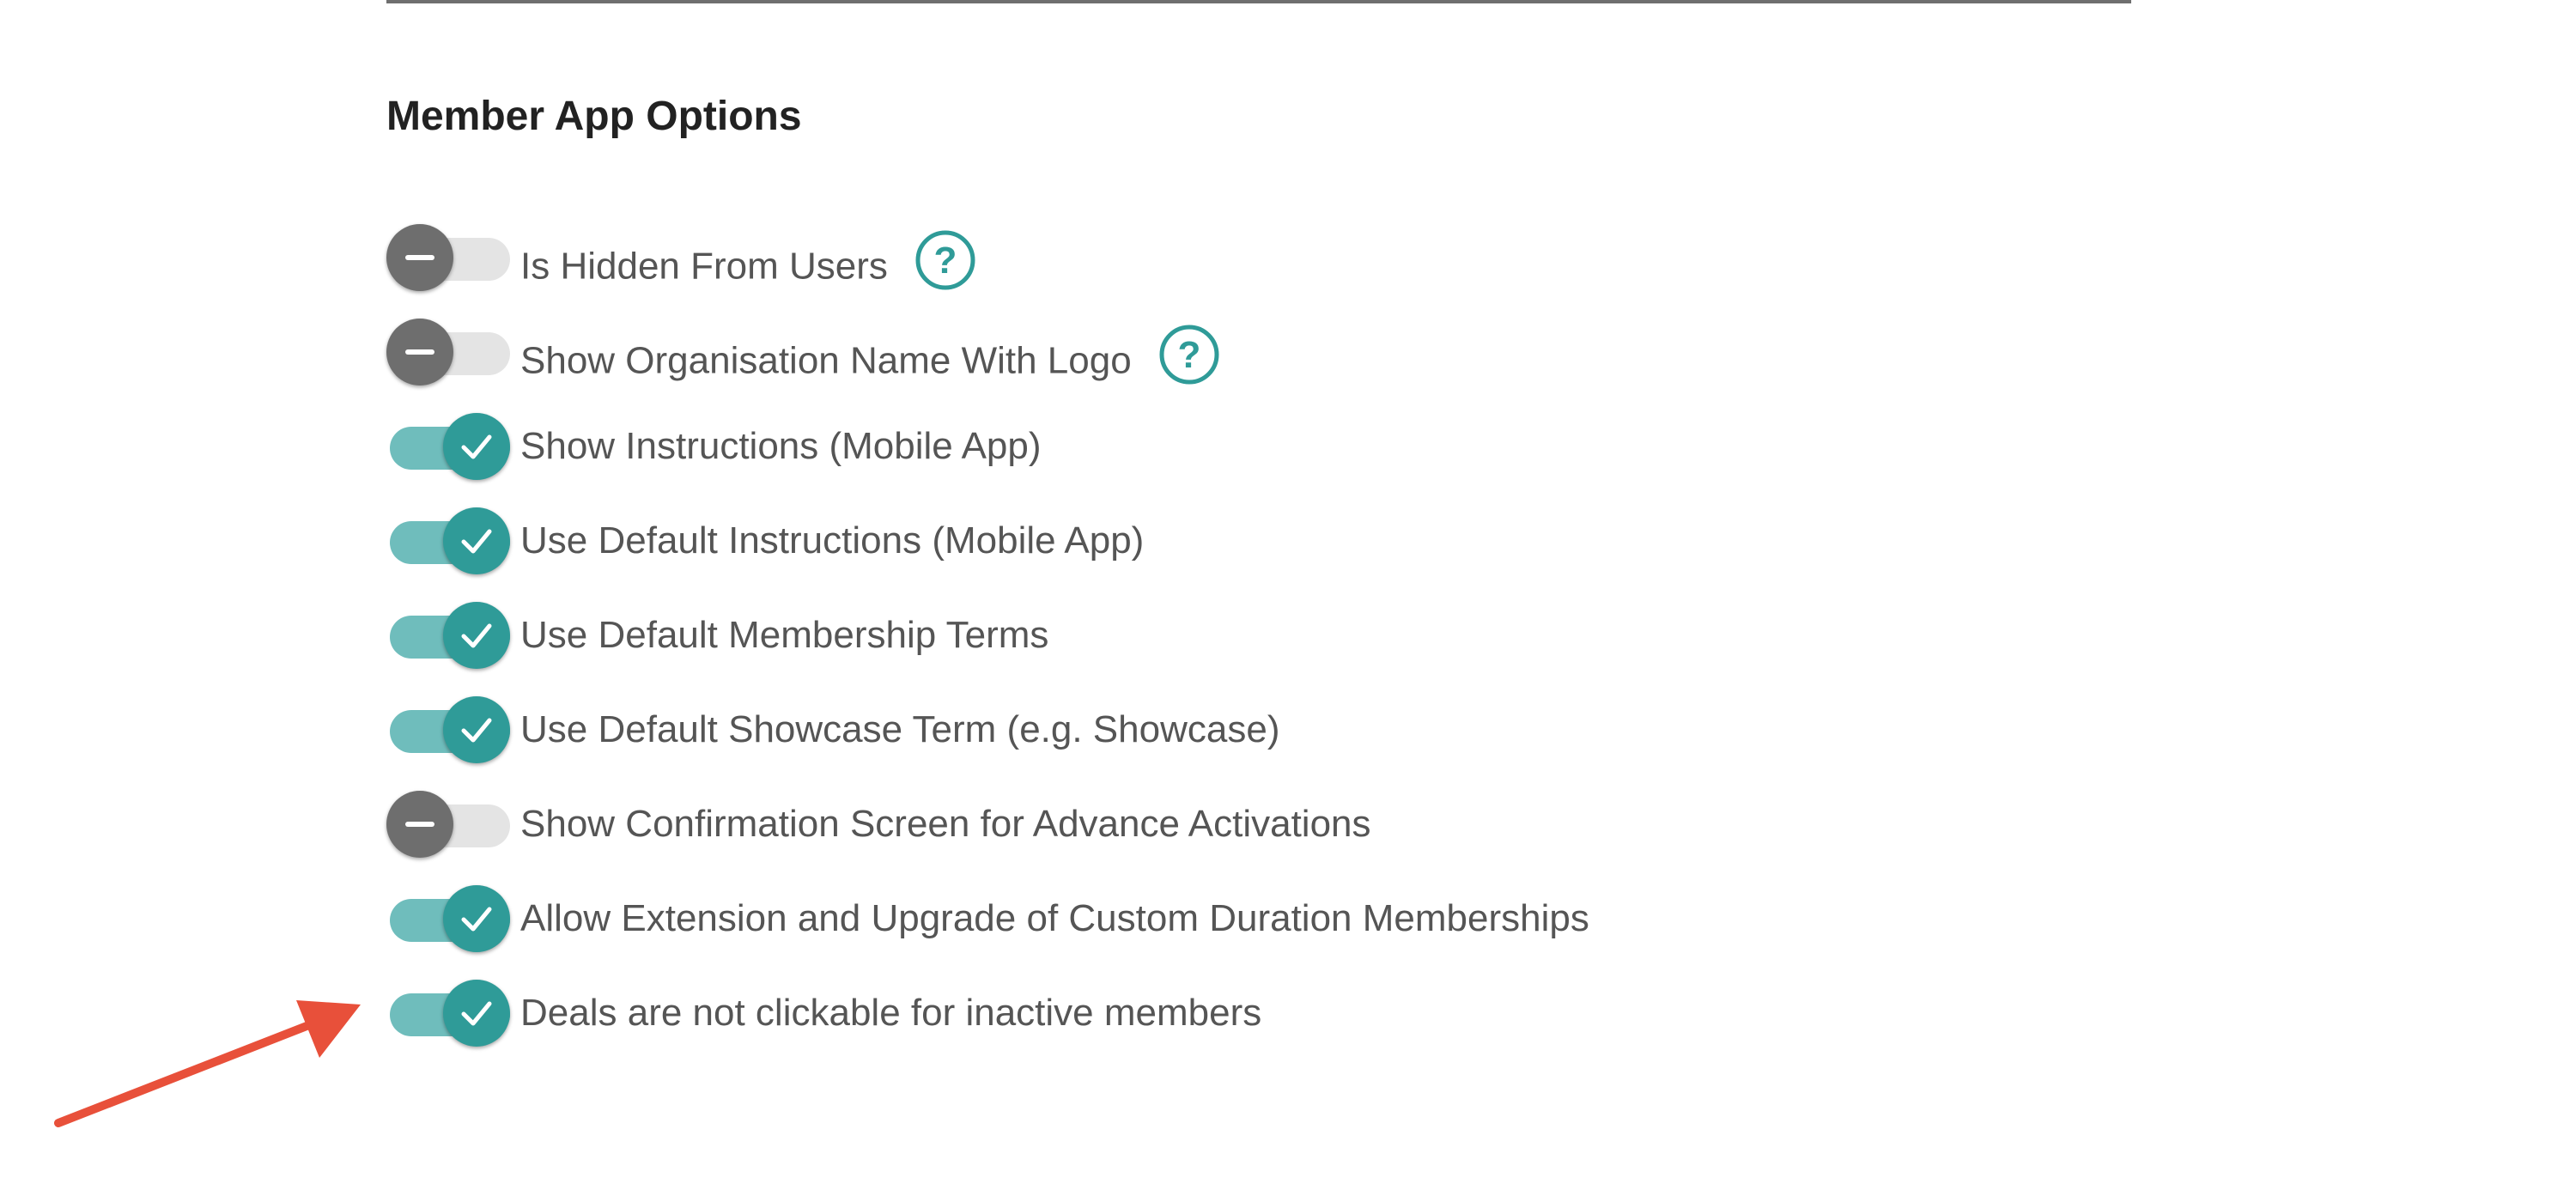  I want to click on option-label: Use Default Membership Terms, so click(784, 635).